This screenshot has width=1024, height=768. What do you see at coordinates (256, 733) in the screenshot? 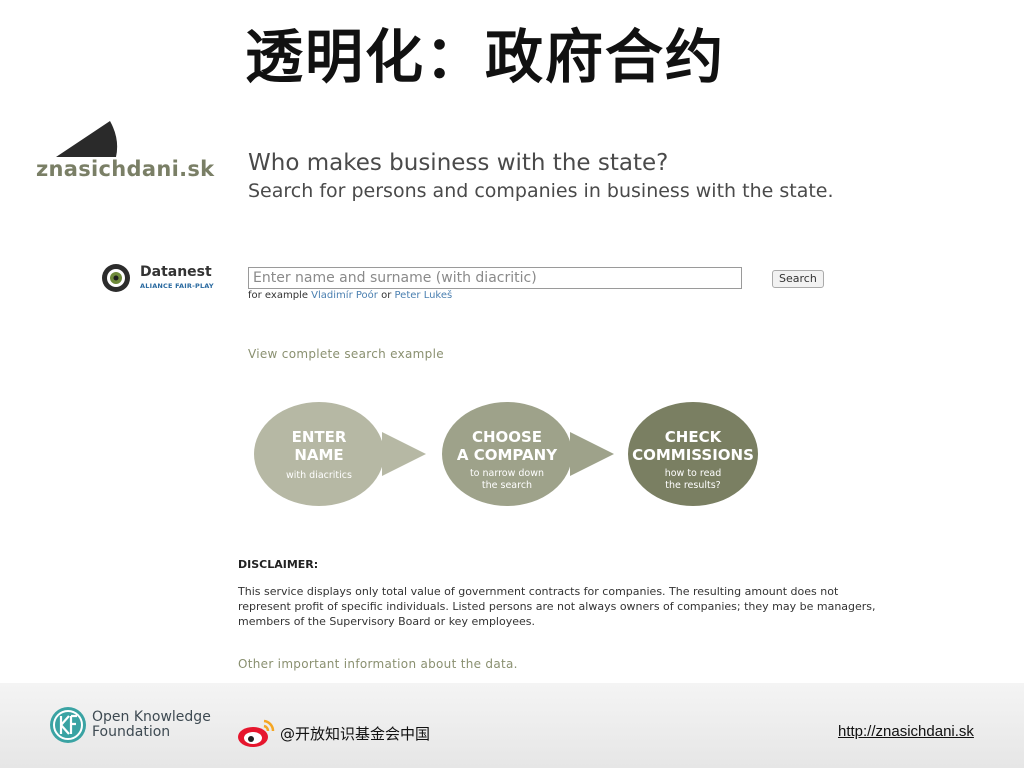
I see `weibo-icon` at bounding box center [256, 733].